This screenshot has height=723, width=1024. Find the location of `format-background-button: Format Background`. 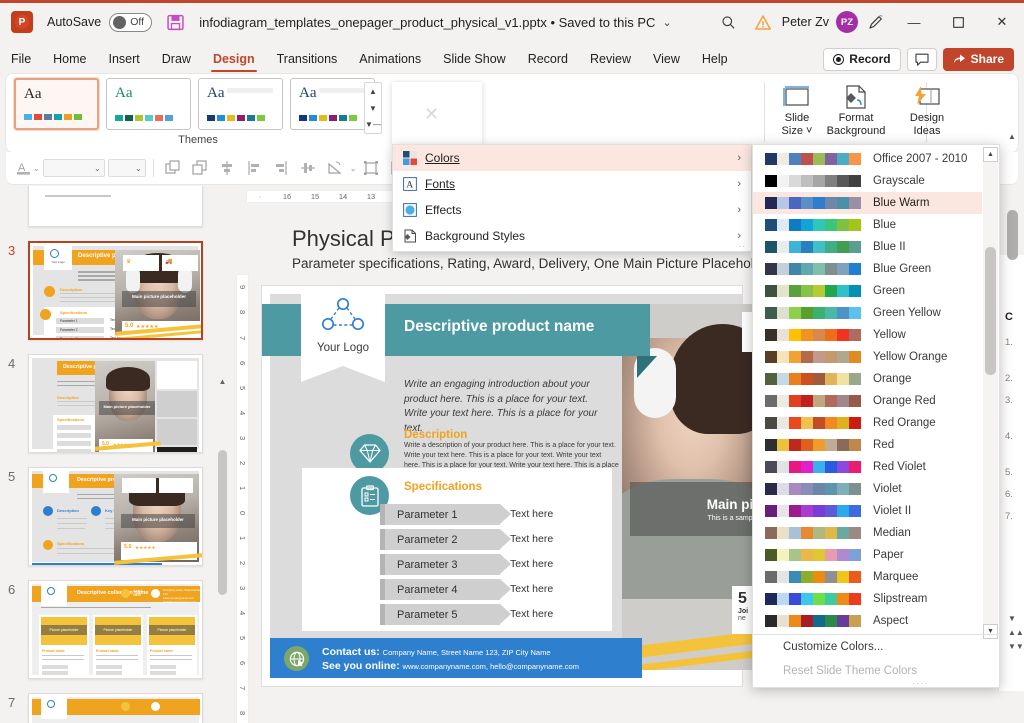

format-background-button: Format Background is located at coordinates (856, 107).